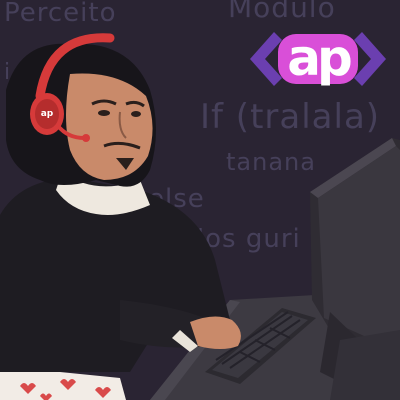  I want to click on logo-text: ap, so click(320, 58).